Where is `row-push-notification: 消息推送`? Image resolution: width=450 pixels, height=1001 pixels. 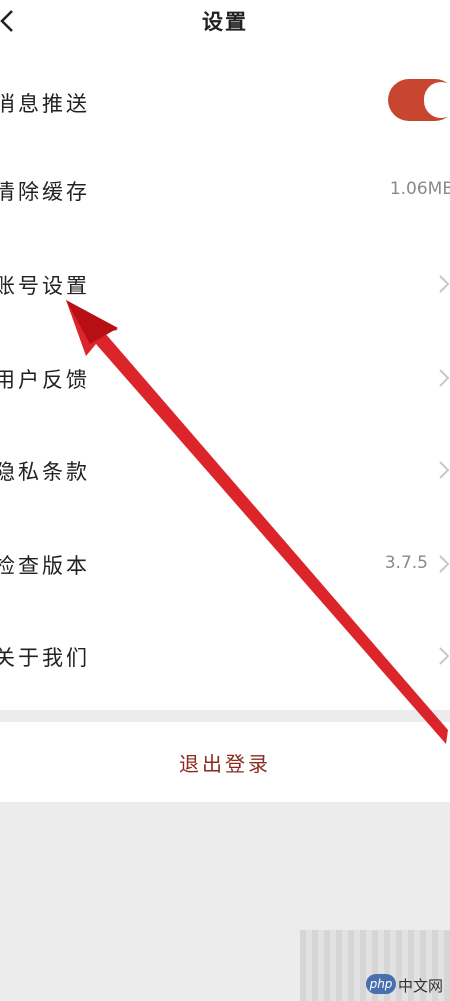
row-push-notification: 消息推送 is located at coordinates (225, 102).